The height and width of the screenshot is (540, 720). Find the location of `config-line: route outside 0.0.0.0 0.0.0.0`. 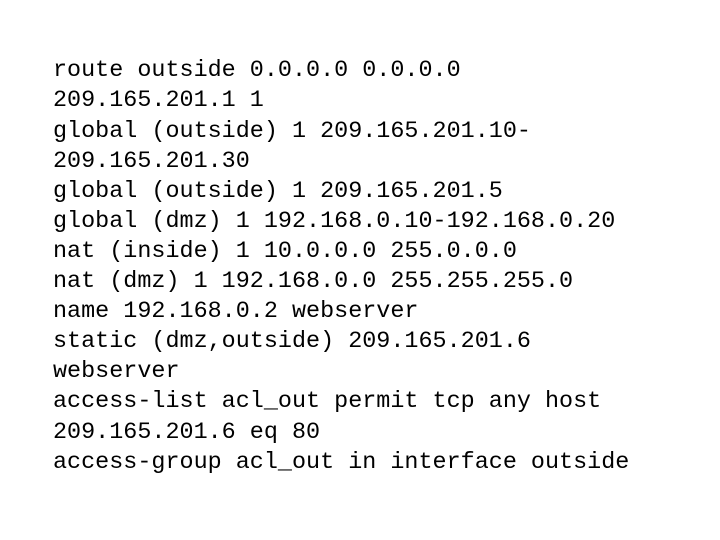

config-line: route outside 0.0.0.0 0.0.0.0 is located at coordinates (257, 71).